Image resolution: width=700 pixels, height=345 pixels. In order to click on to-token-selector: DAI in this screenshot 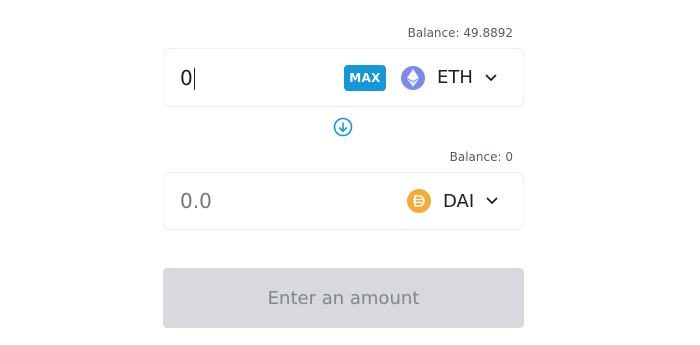, I will do `click(452, 201)`.